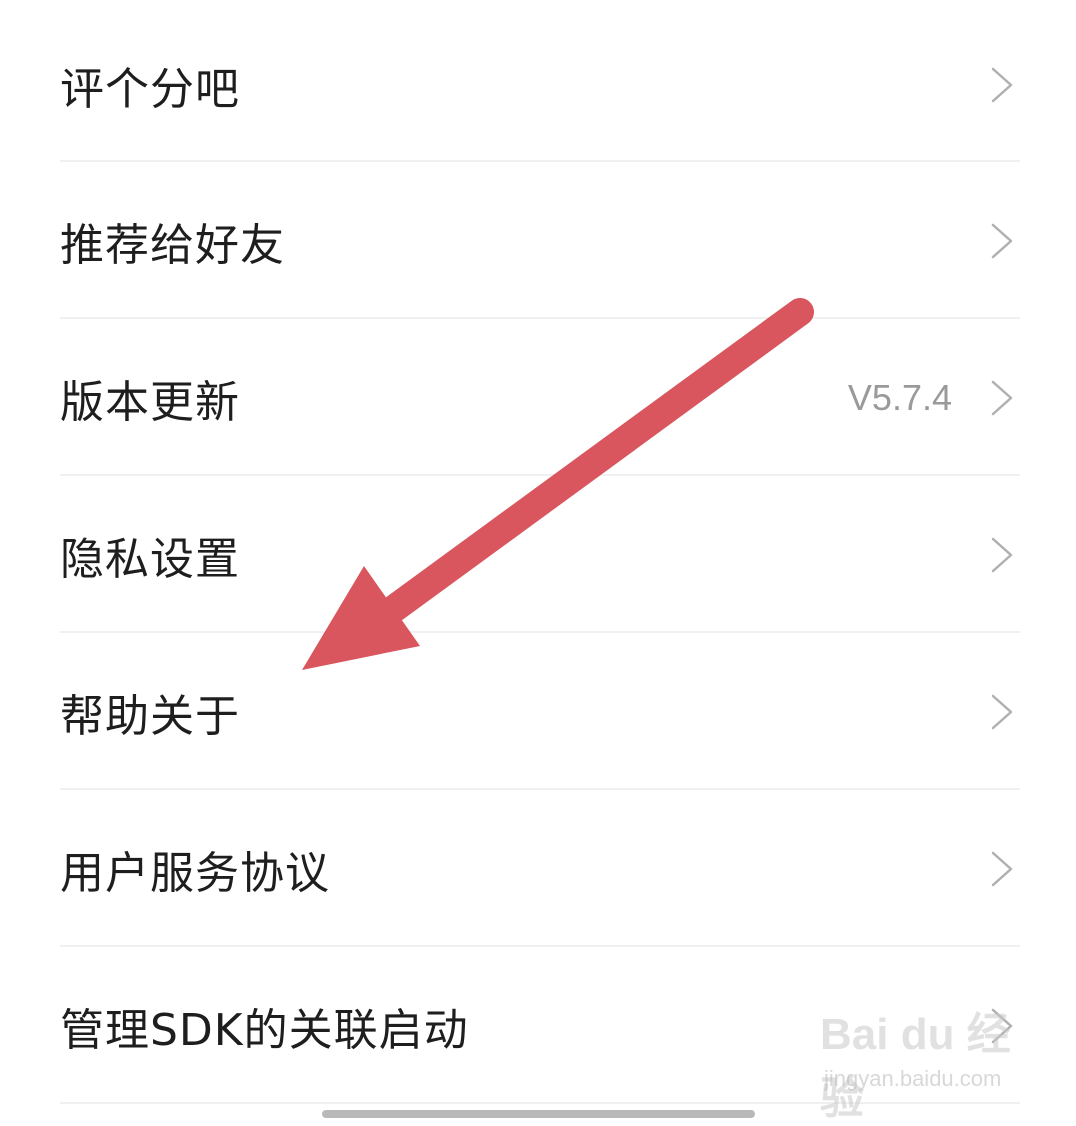 The width and height of the screenshot is (1076, 1126). I want to click on settings-item-label: 评个分吧, so click(150, 89).